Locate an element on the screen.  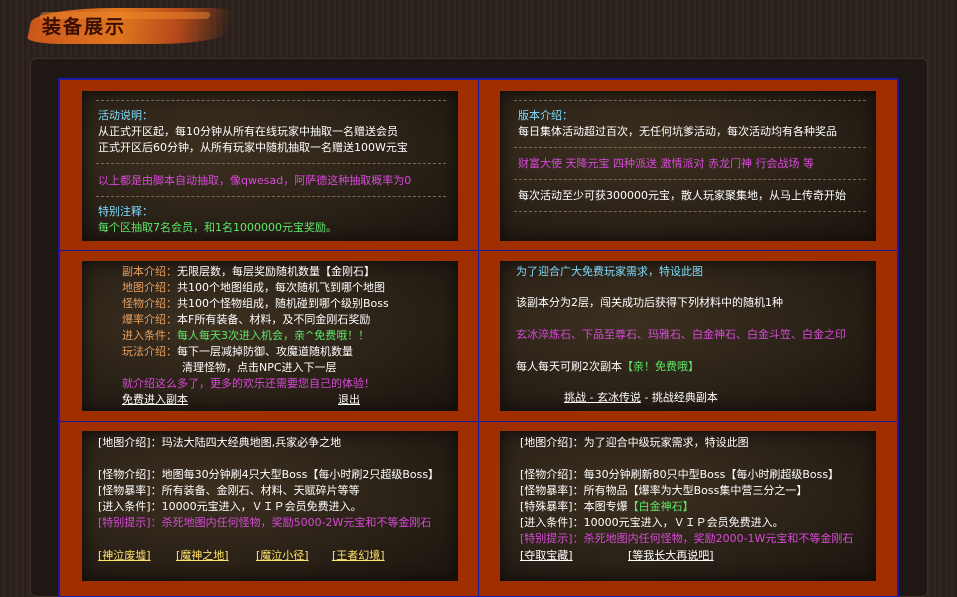
map-link-shenqi-ruins: [神泣废墟] is located at coordinates (124, 556).